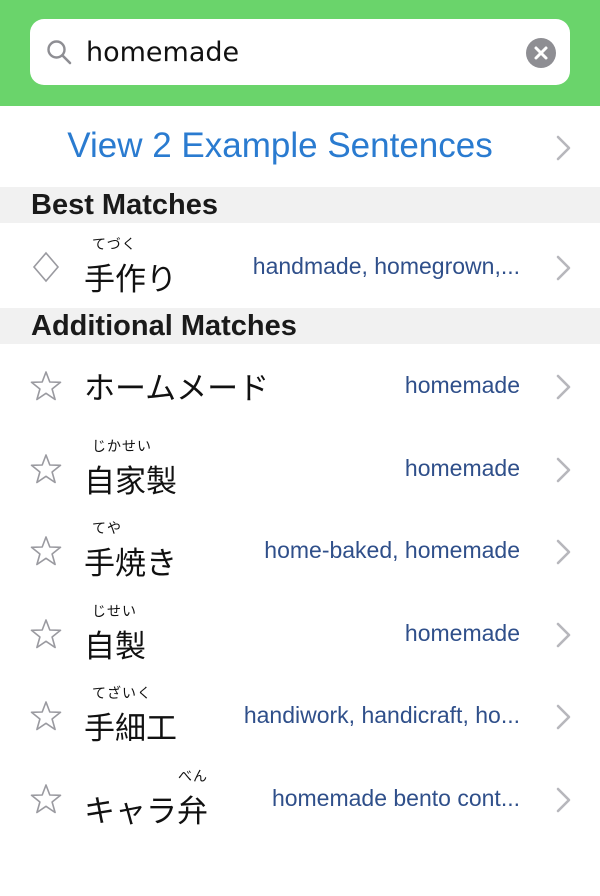 The height and width of the screenshot is (896, 600). Describe the element at coordinates (300, 326) in the screenshot. I see `section-header-additional-matches: Additional Matches` at that location.